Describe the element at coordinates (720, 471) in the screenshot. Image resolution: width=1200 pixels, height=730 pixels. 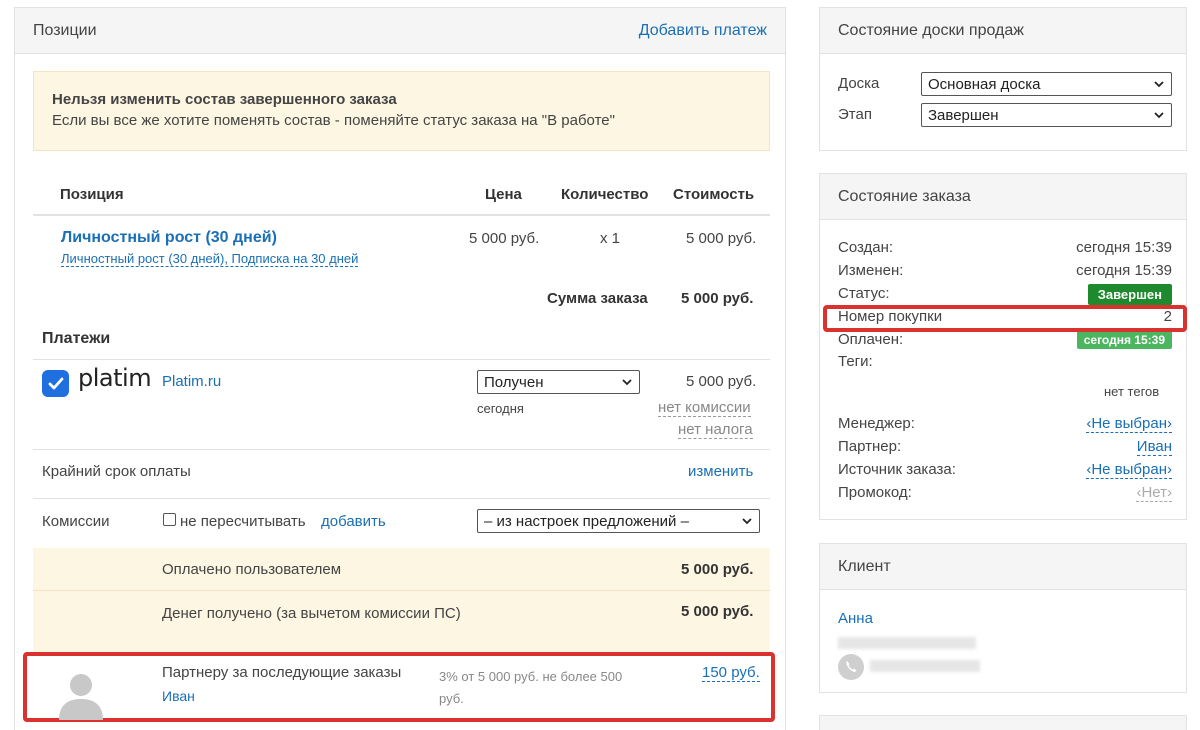
I see `deadline-change-link: изменить` at that location.